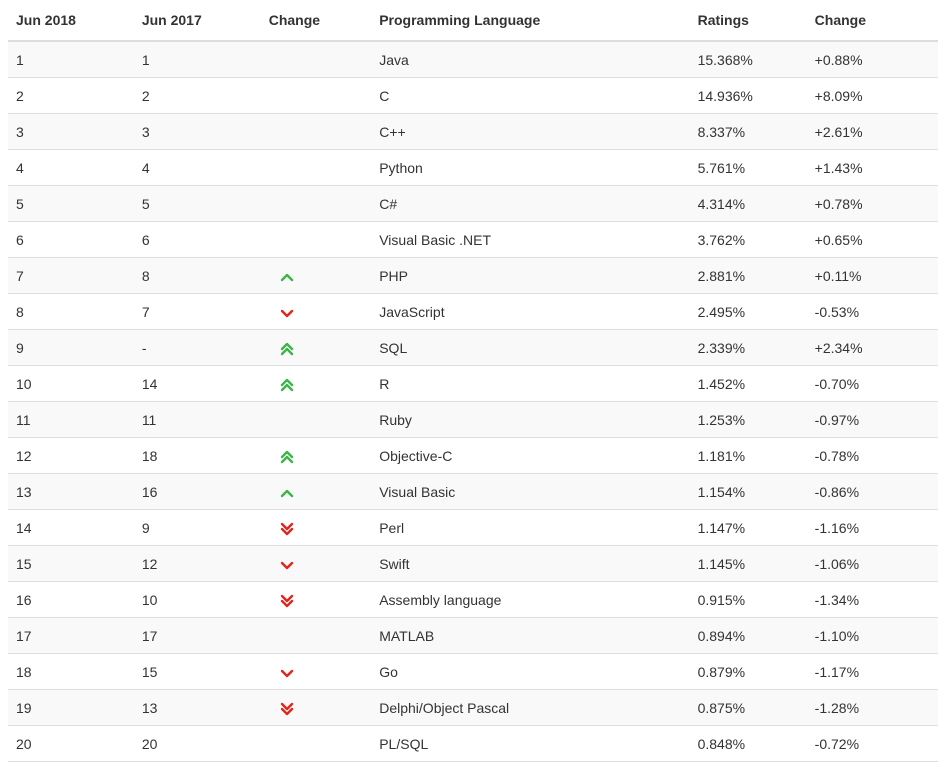  What do you see at coordinates (872, 707) in the screenshot?
I see `change-cell: -1.28%` at bounding box center [872, 707].